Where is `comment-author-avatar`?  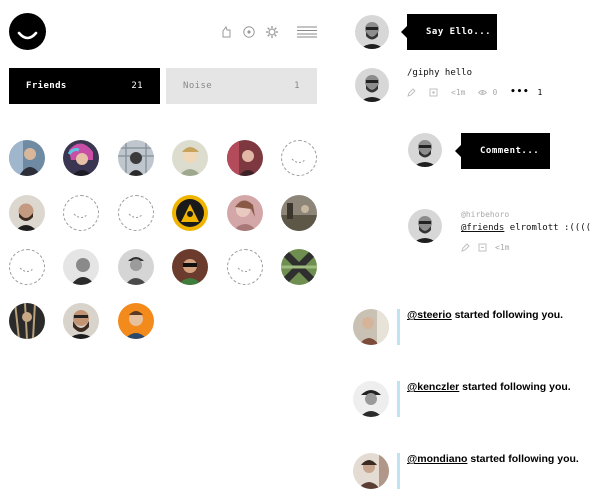 comment-author-avatar is located at coordinates (425, 226).